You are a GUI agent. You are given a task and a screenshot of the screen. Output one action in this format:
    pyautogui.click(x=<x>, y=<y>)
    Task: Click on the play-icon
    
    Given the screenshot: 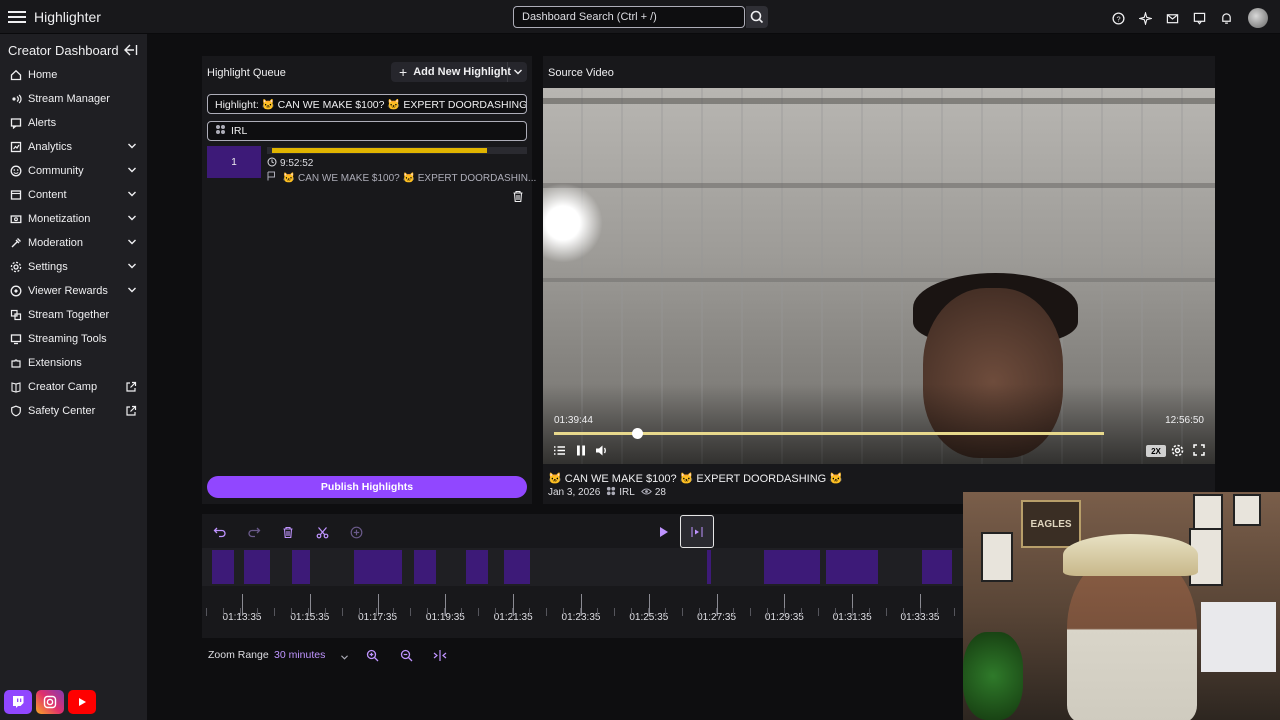 What is the action you would take?
    pyautogui.click(x=664, y=532)
    